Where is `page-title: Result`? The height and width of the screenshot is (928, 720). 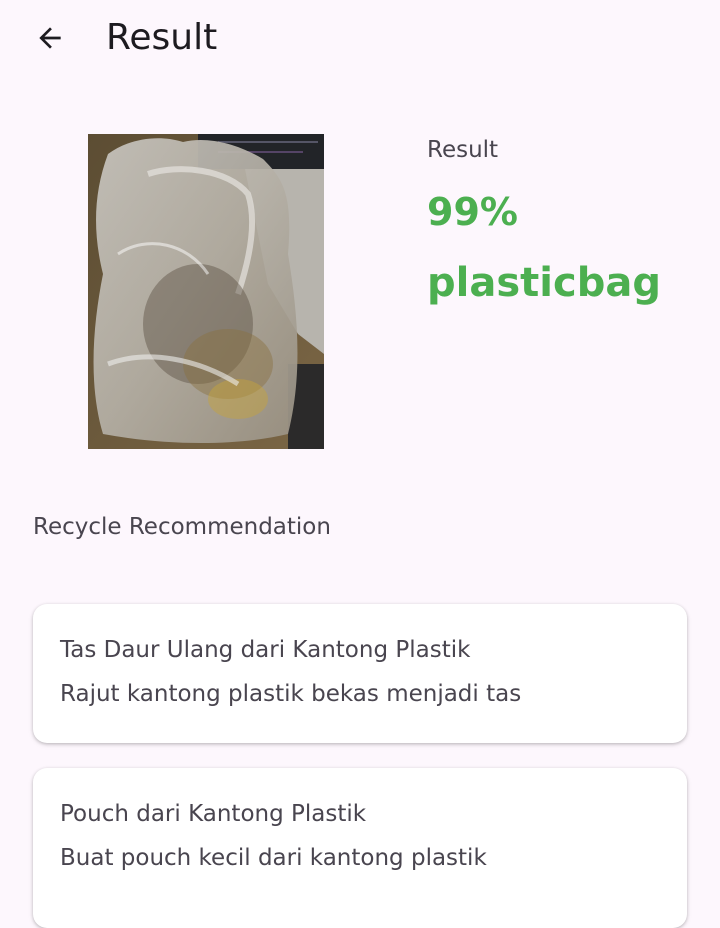
page-title: Result is located at coordinates (162, 37).